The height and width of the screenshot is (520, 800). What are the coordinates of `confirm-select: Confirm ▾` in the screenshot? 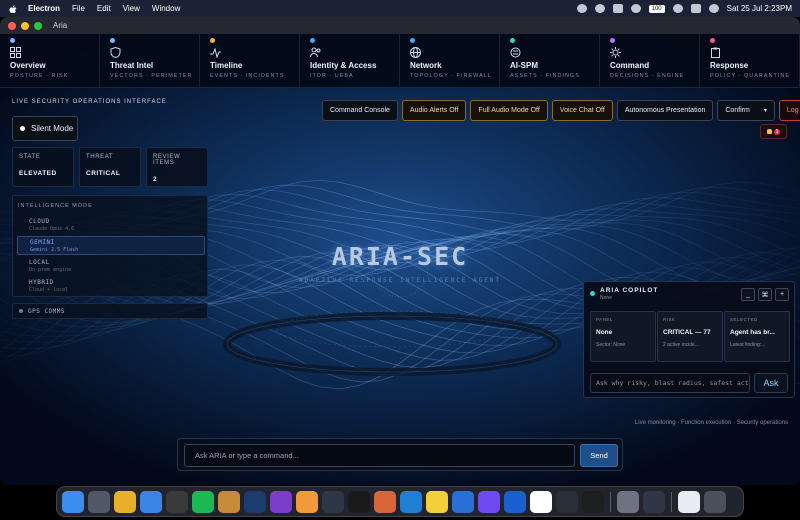 It's located at (746, 110).